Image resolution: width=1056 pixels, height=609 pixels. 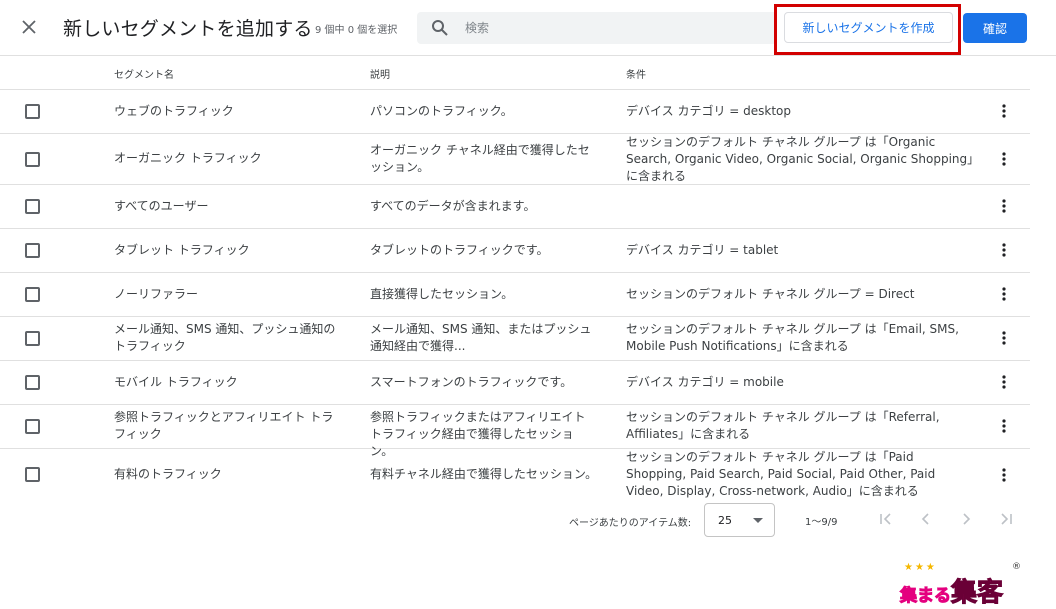 I want to click on search-icon, so click(x=440, y=28).